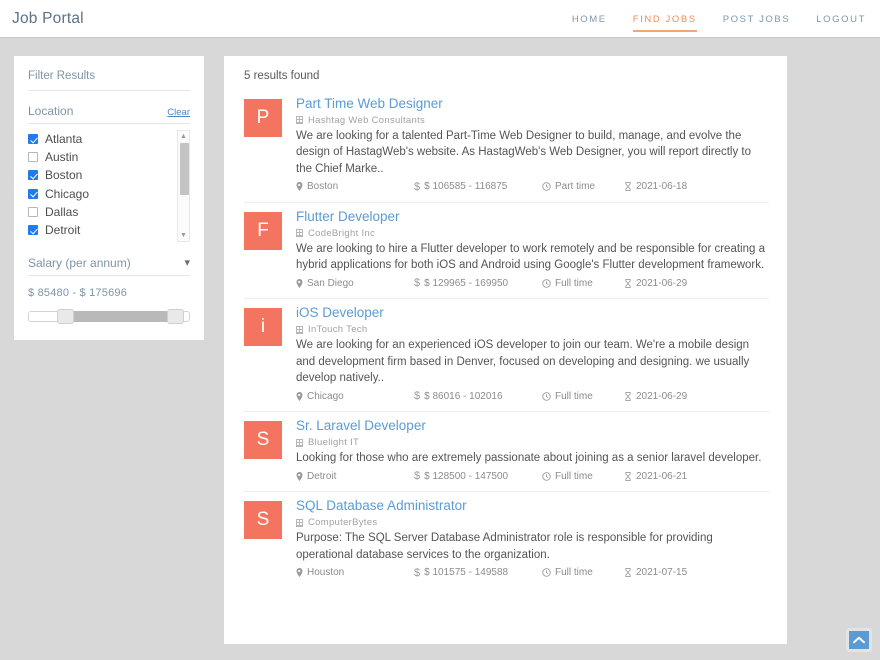  Describe the element at coordinates (532, 104) in the screenshot. I see `job-title-link: Part Time Web Designer` at that location.